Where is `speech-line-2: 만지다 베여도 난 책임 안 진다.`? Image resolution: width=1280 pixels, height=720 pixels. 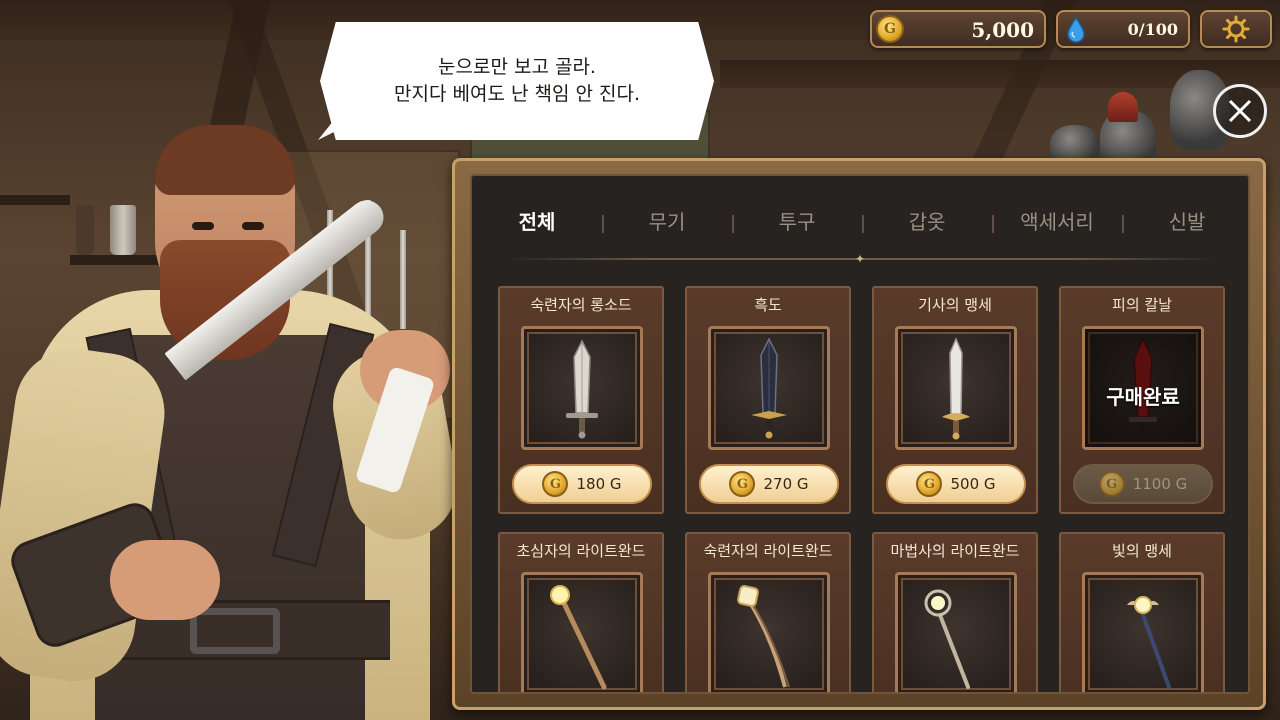
speech-line-2: 만지다 베여도 난 책임 안 진다. is located at coordinates (517, 94).